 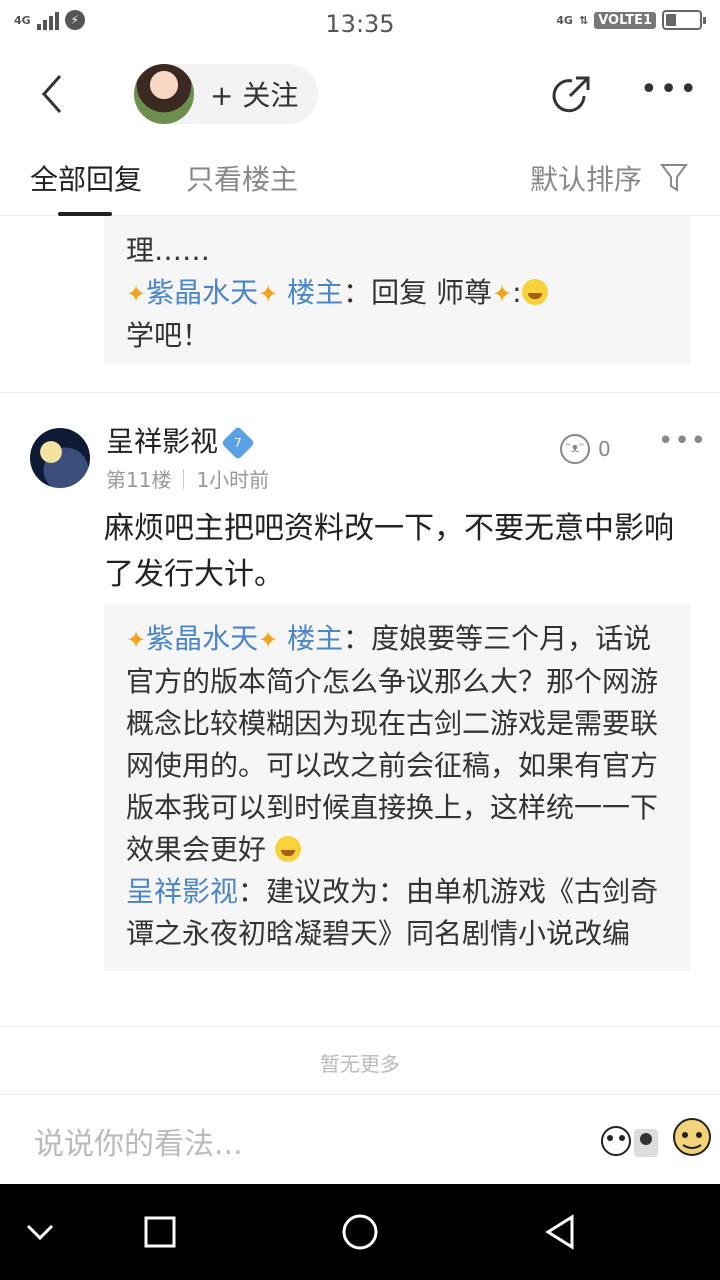 I want to click on recent-apps-icon, so click(x=160, y=1232).